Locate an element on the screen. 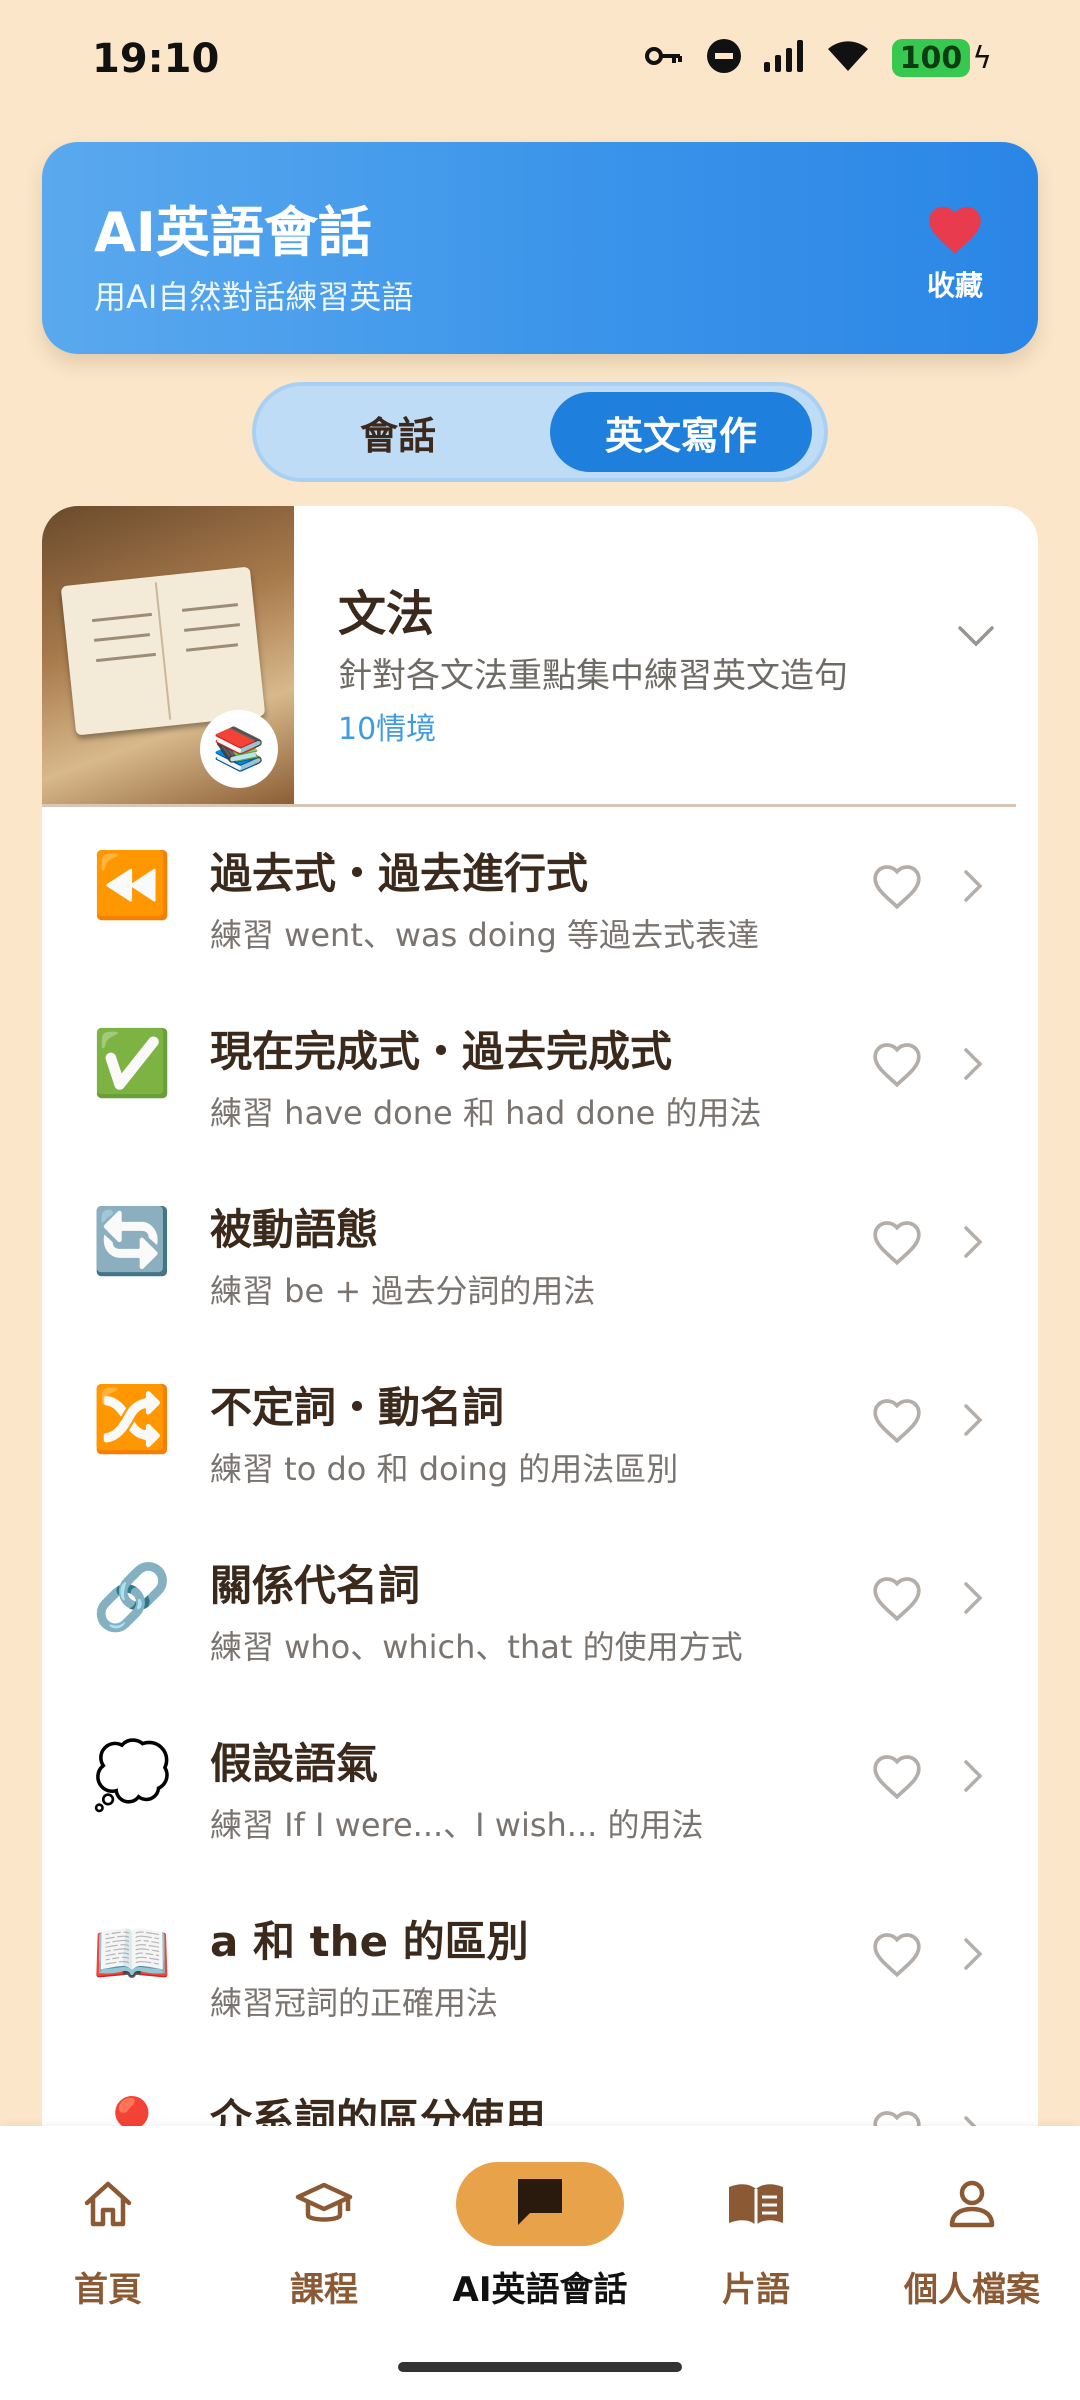  favorites-label: 收藏 is located at coordinates (954, 285).